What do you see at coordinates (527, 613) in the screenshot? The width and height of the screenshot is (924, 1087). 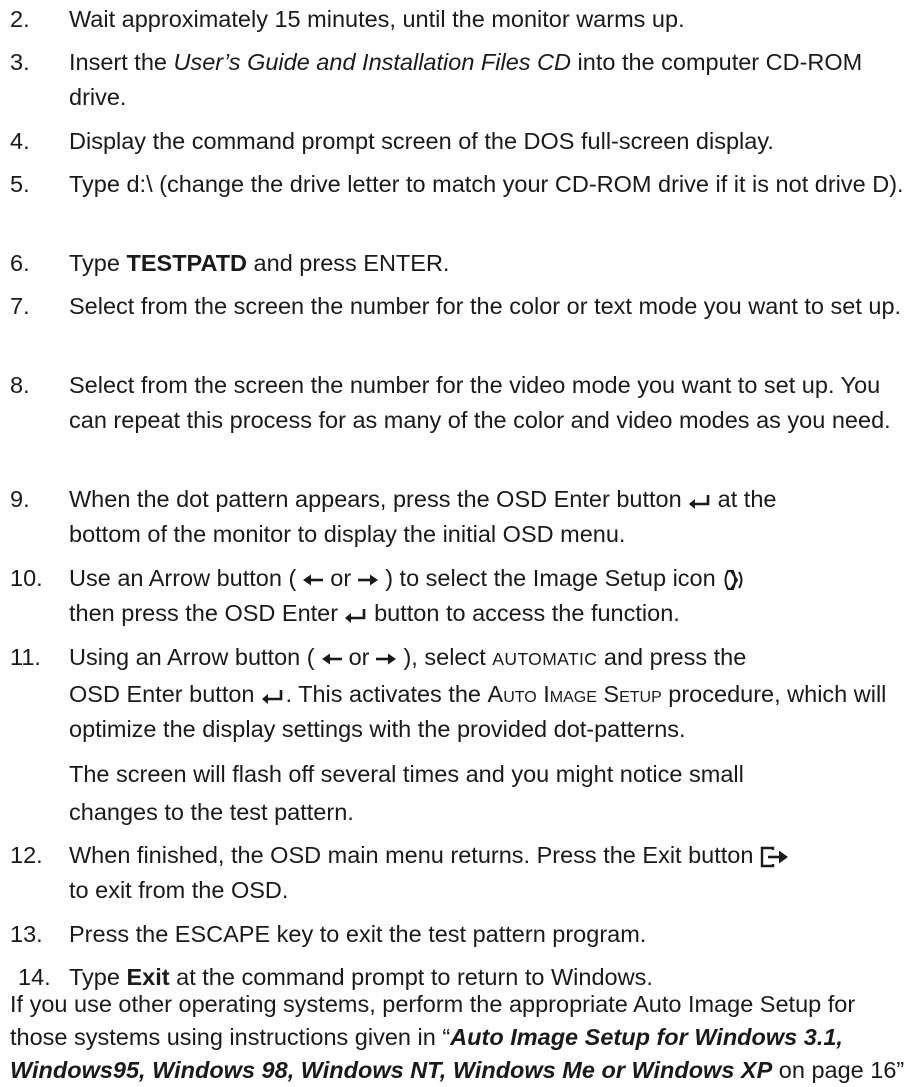 I see `step-text: button to access the function.` at bounding box center [527, 613].